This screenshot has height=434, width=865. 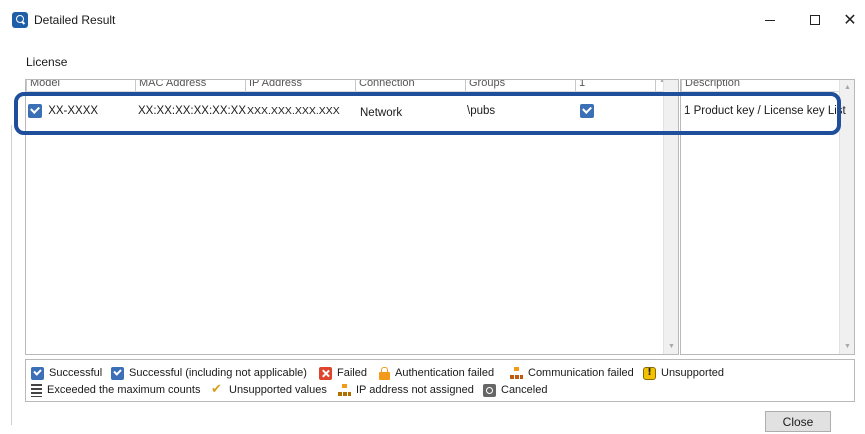 What do you see at coordinates (11, 275) in the screenshot?
I see `divider` at bounding box center [11, 275].